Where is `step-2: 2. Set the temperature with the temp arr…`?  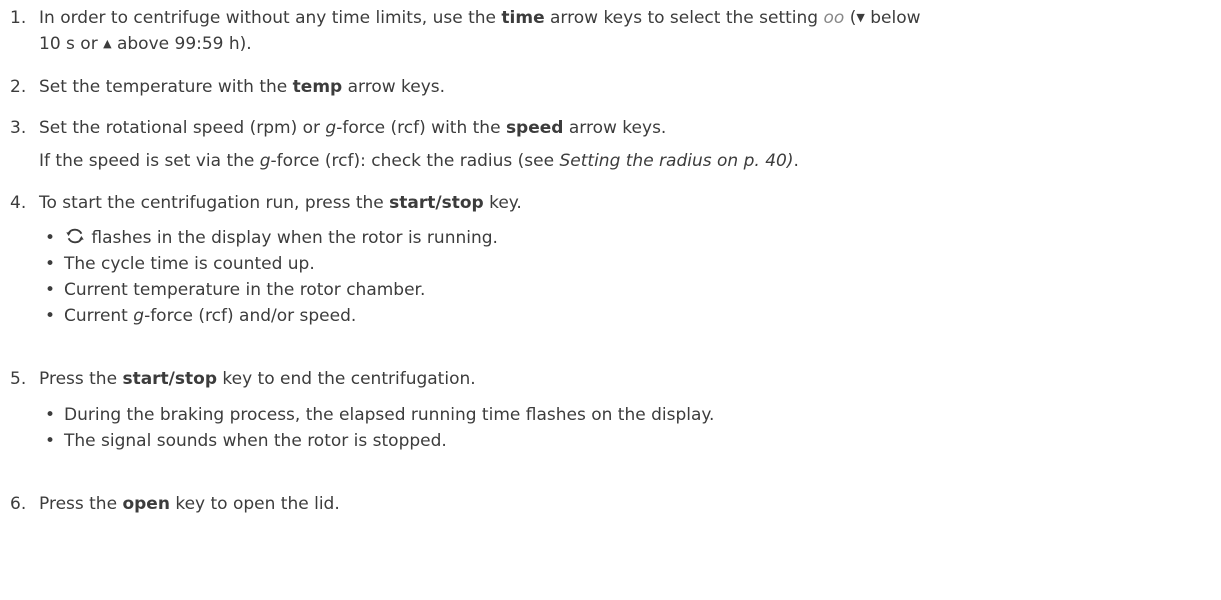 step-2: 2. Set the temperature with the temp arr… is located at coordinates (605, 87).